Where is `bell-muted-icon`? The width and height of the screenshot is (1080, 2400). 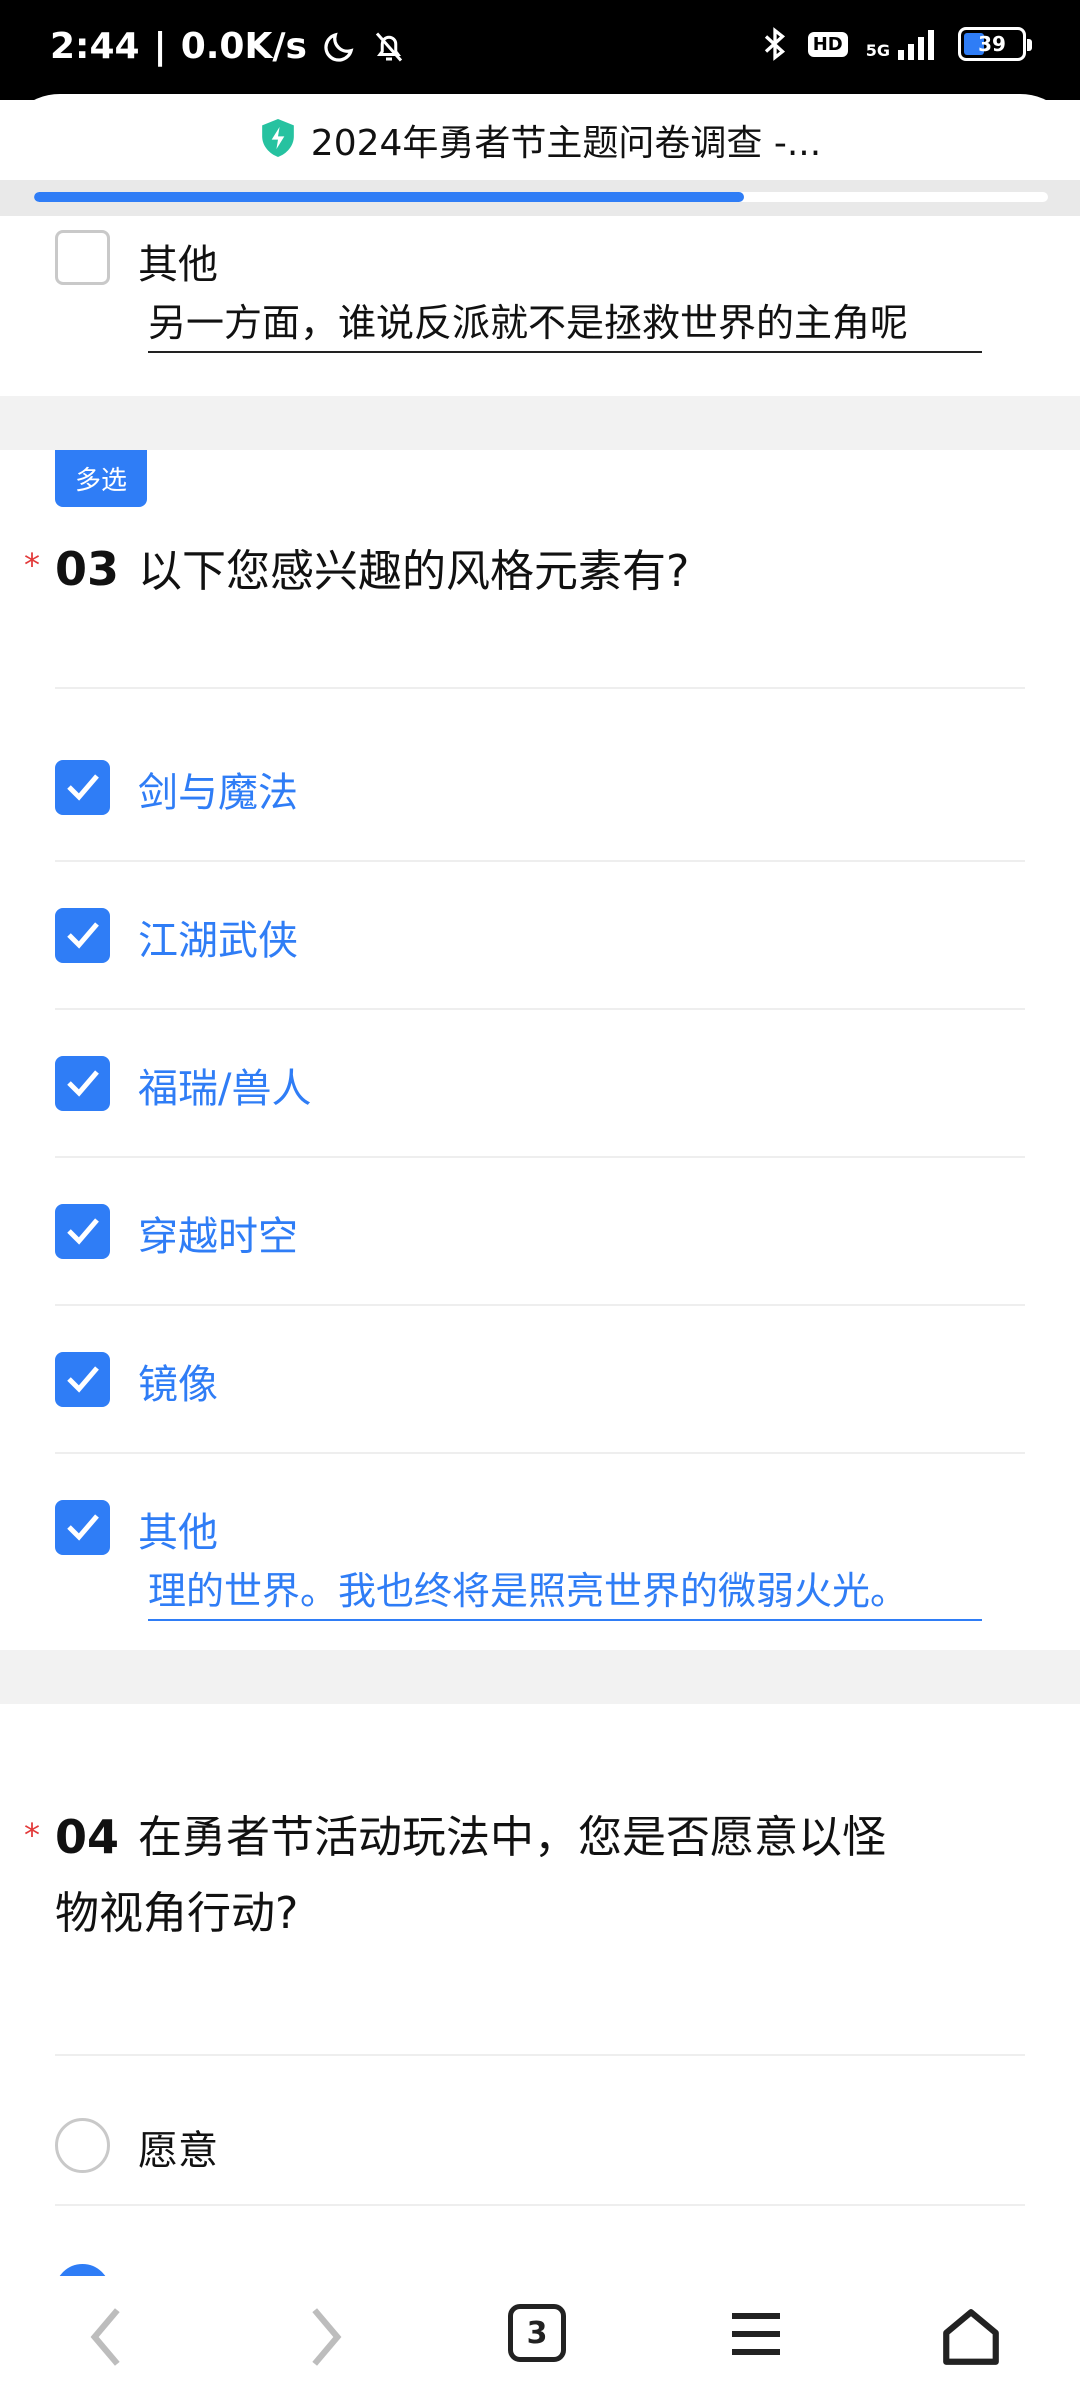
bell-muted-icon is located at coordinates (389, 47).